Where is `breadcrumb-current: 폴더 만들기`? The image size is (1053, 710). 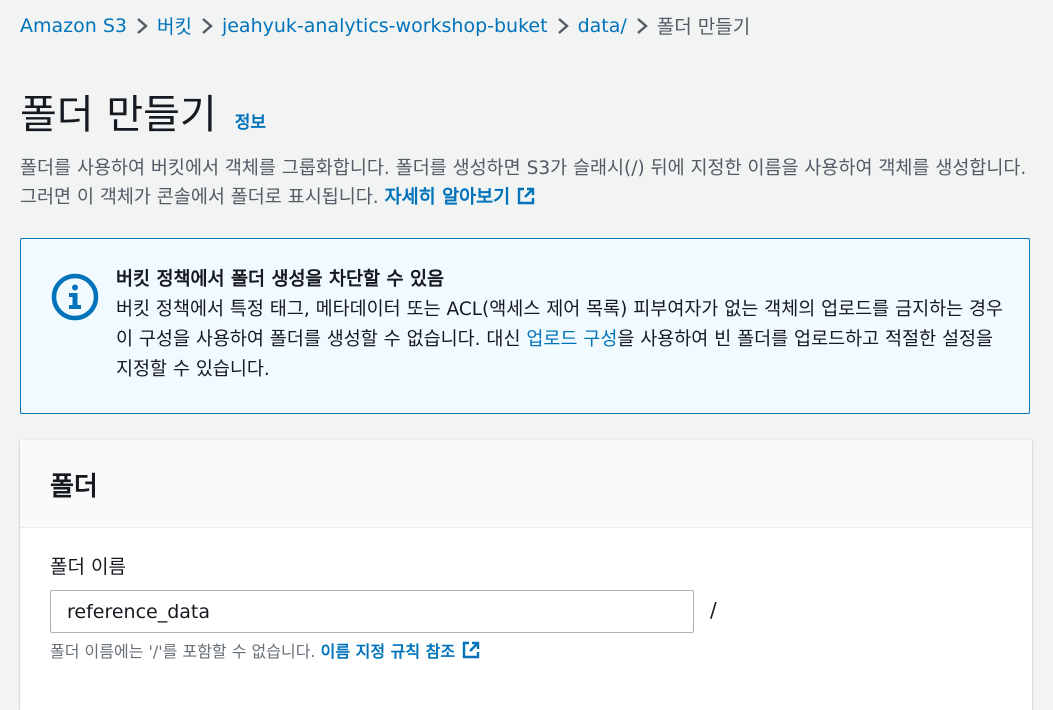 breadcrumb-current: 폴더 만들기 is located at coordinates (703, 27).